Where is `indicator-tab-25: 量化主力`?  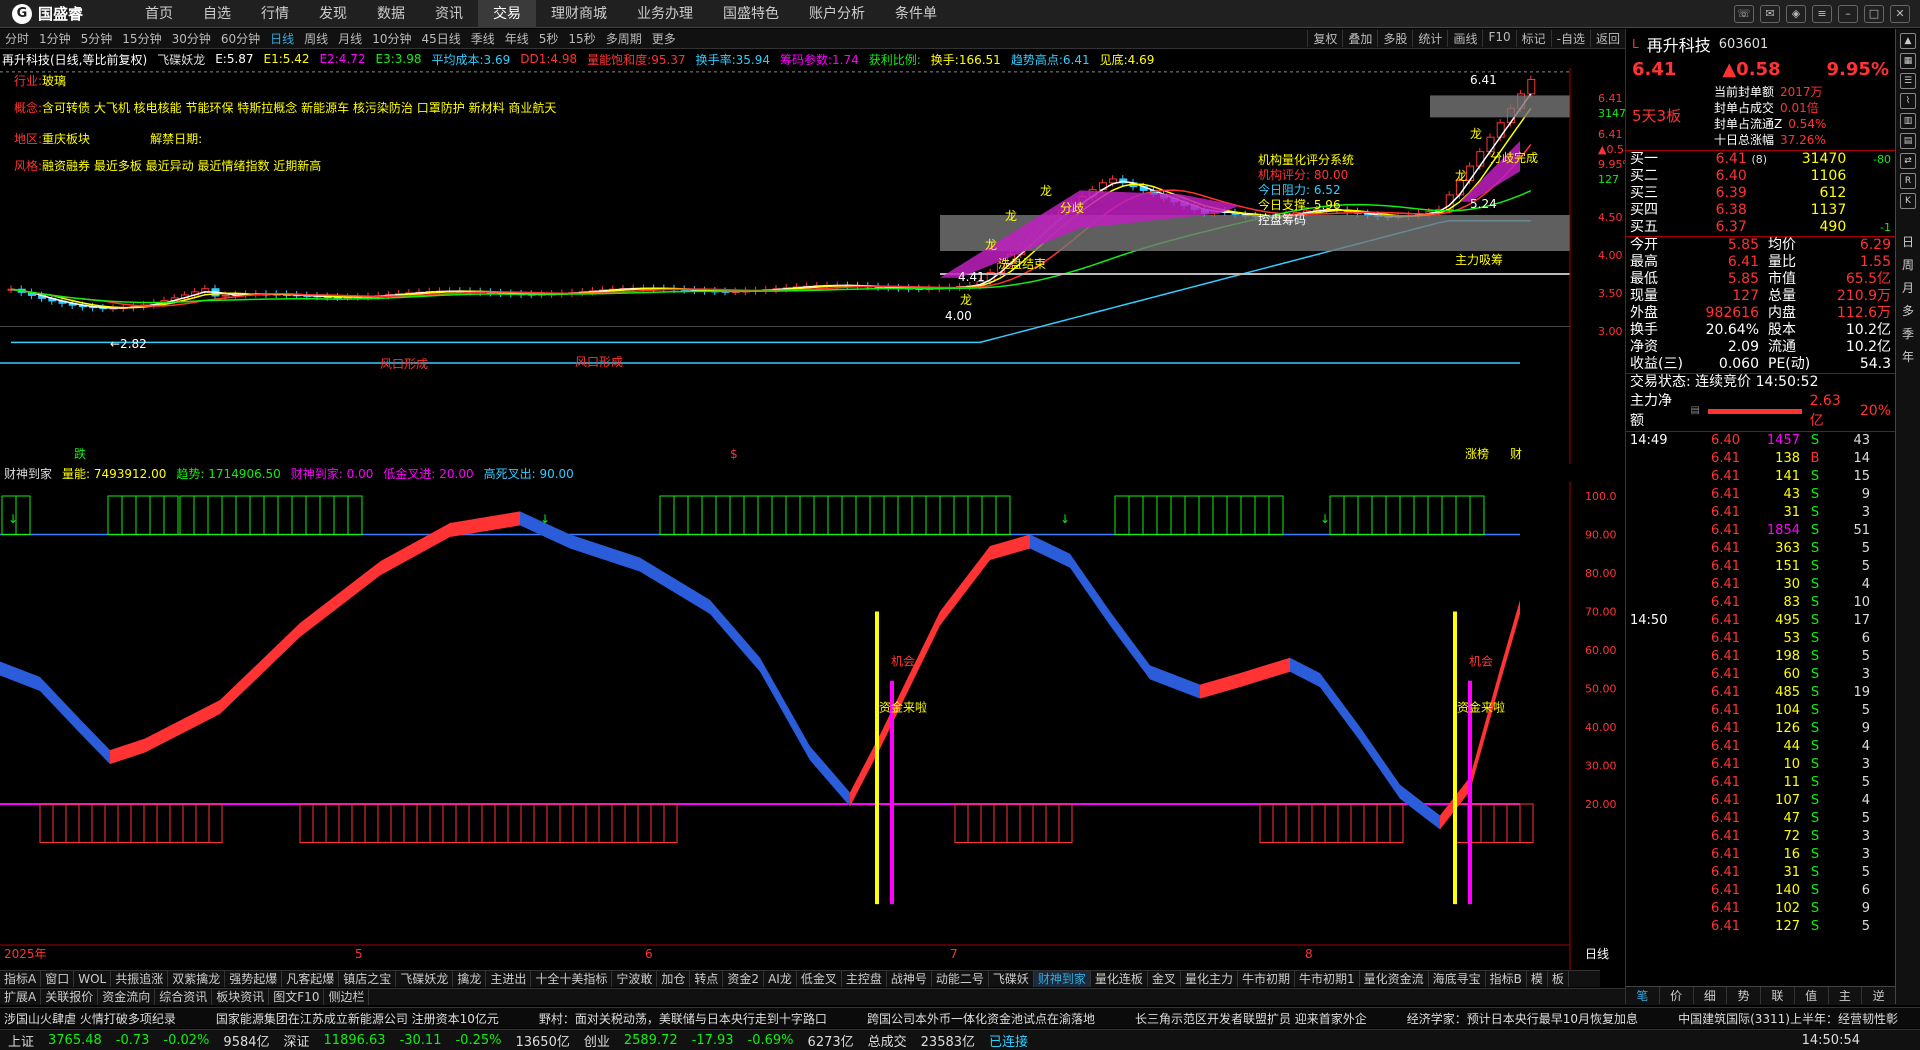 indicator-tab-25: 量化主力 is located at coordinates (1209, 979).